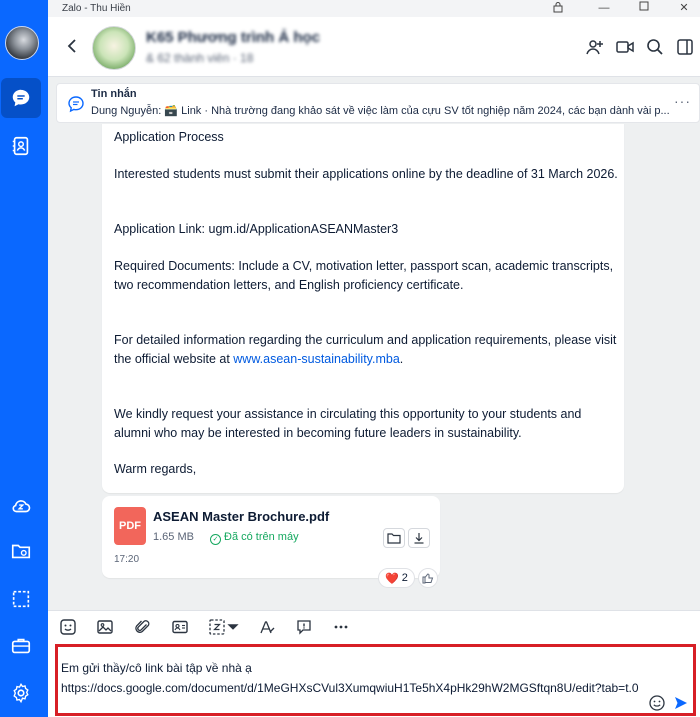 The height and width of the screenshot is (717, 700). I want to click on quick-message-button, so click(304, 627).